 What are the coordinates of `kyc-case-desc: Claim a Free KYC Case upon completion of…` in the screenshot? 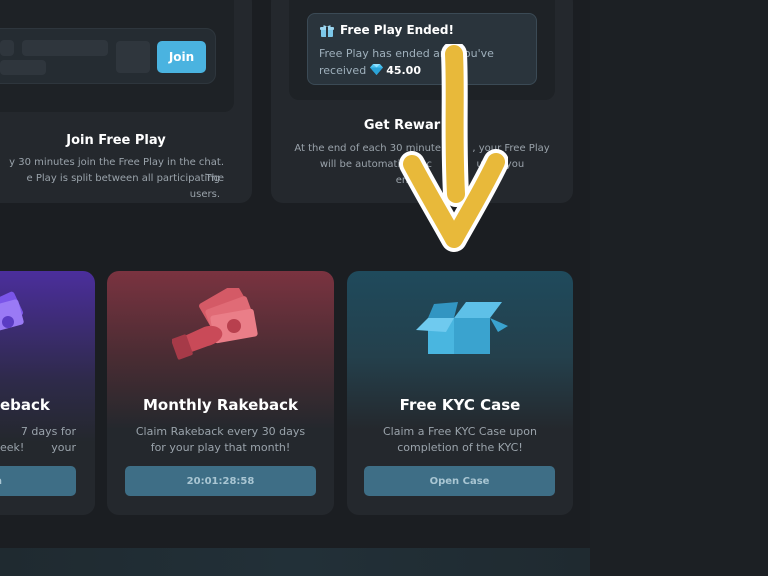 It's located at (459, 439).